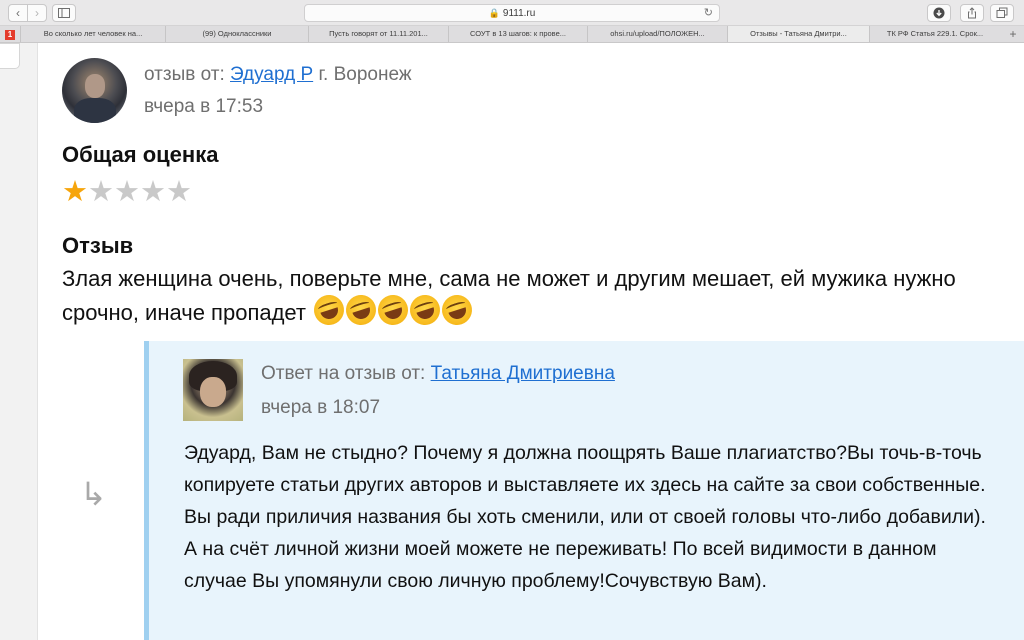 This screenshot has width=1024, height=640. I want to click on reply-author-link: Татьяна Дмитриевна, so click(523, 373).